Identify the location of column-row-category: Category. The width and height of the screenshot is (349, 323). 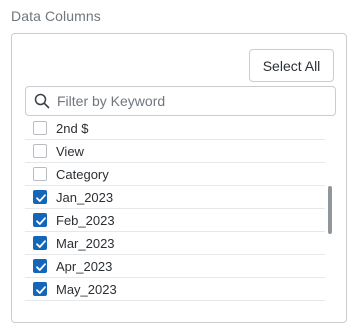
(175, 174).